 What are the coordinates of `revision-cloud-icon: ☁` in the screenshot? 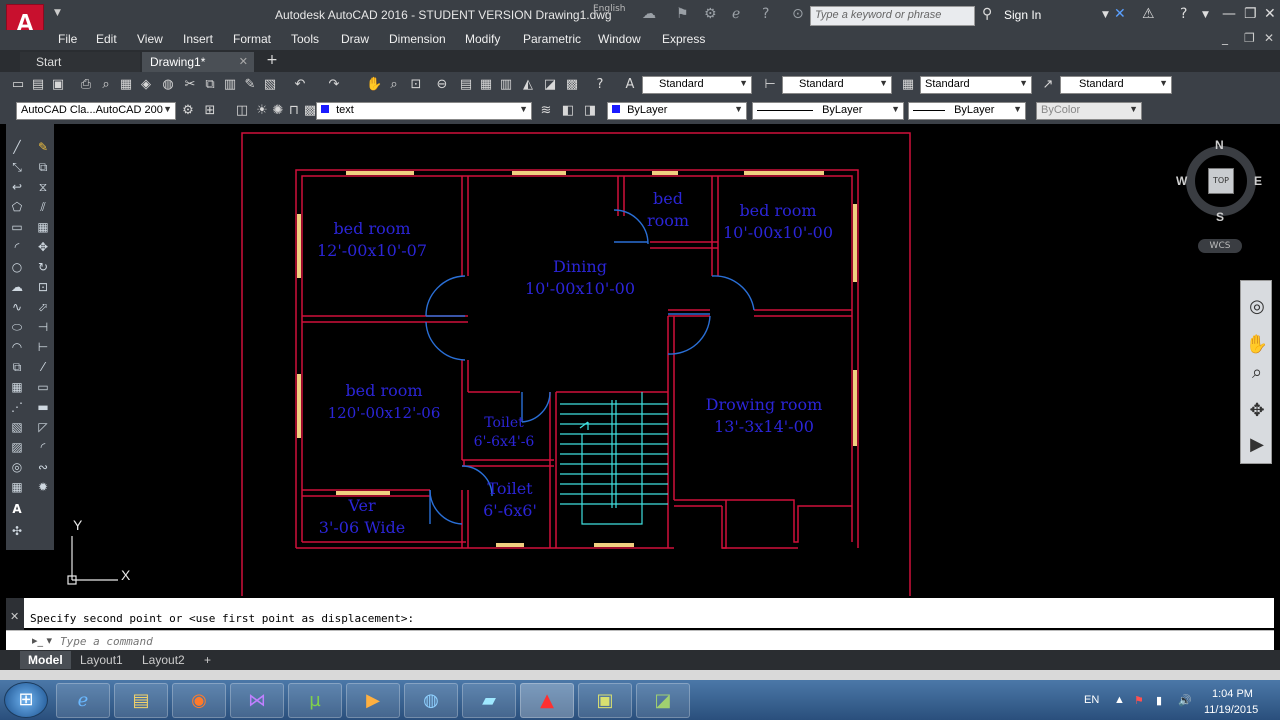 It's located at (17, 287).